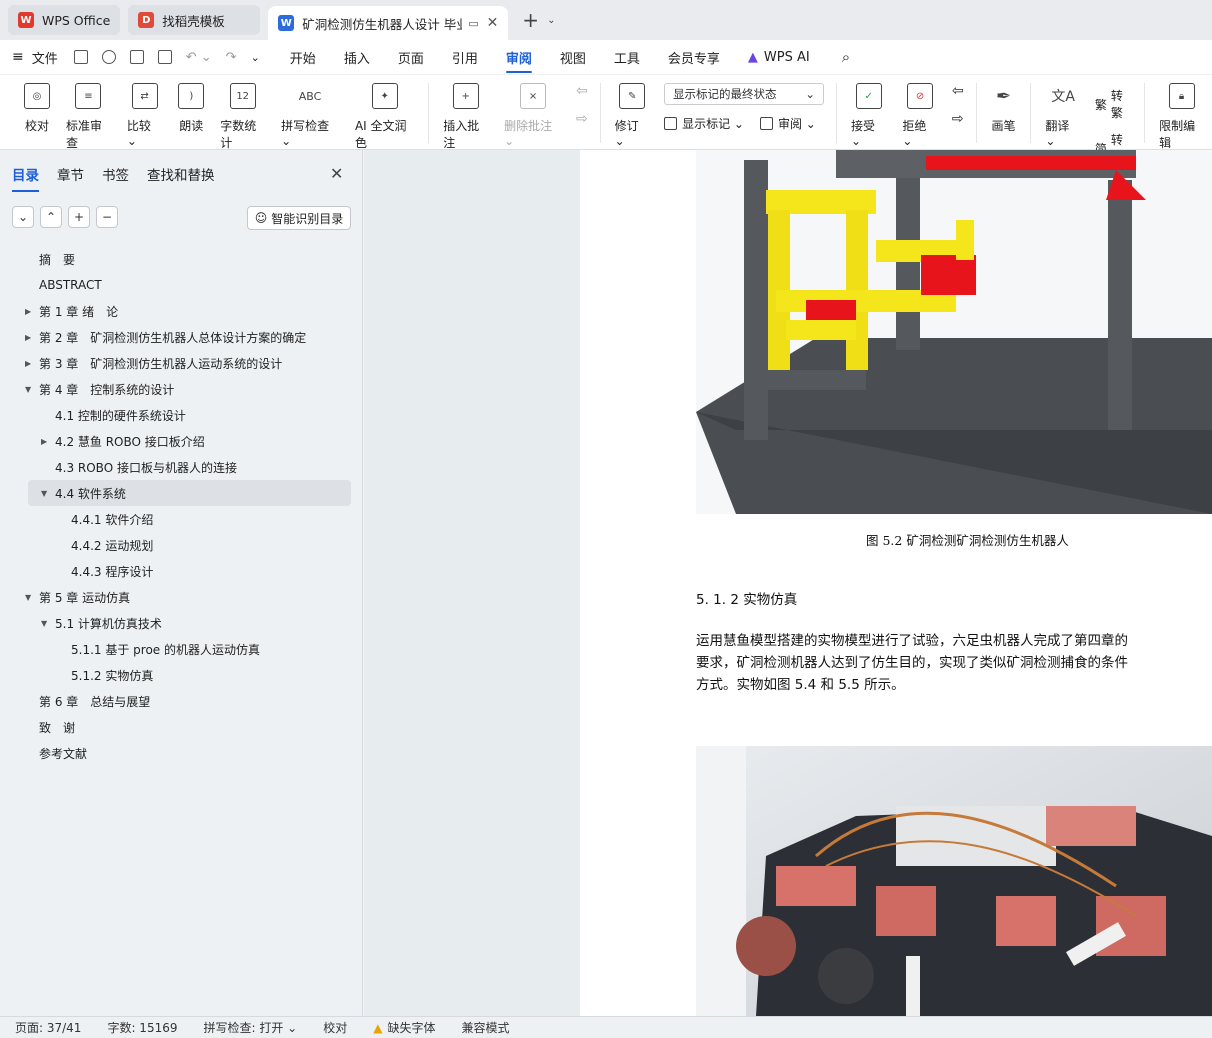 The image size is (1212, 1038). What do you see at coordinates (18, 57) in the screenshot?
I see `hamburger-icon: ≡` at bounding box center [18, 57].